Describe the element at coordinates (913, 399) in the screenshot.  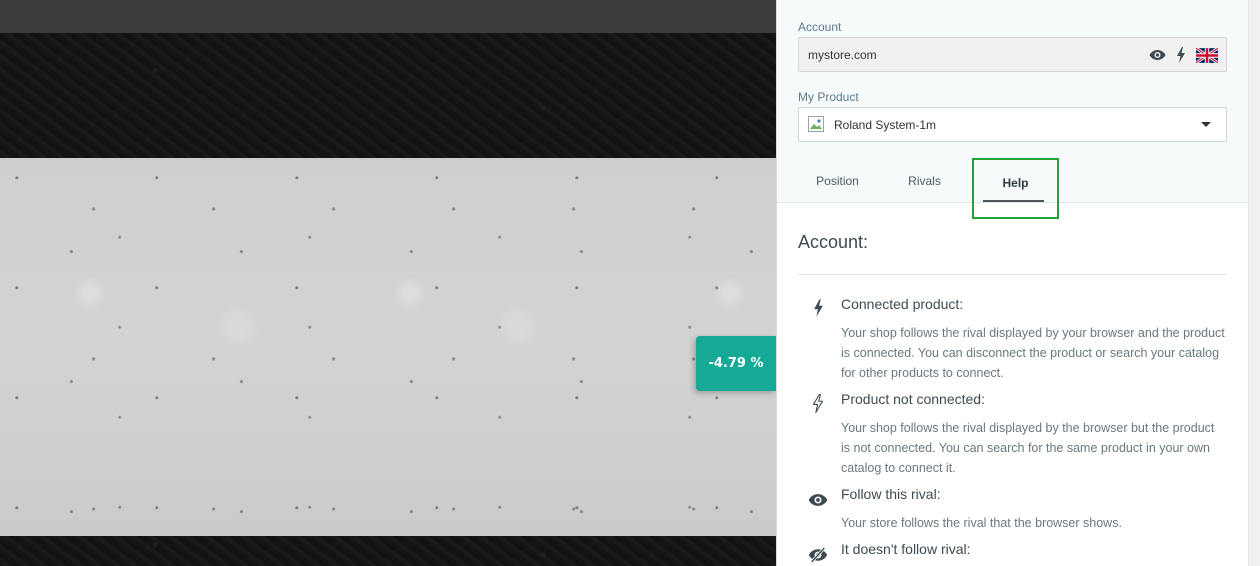
I see `help-item-title: Product not connected:` at that location.